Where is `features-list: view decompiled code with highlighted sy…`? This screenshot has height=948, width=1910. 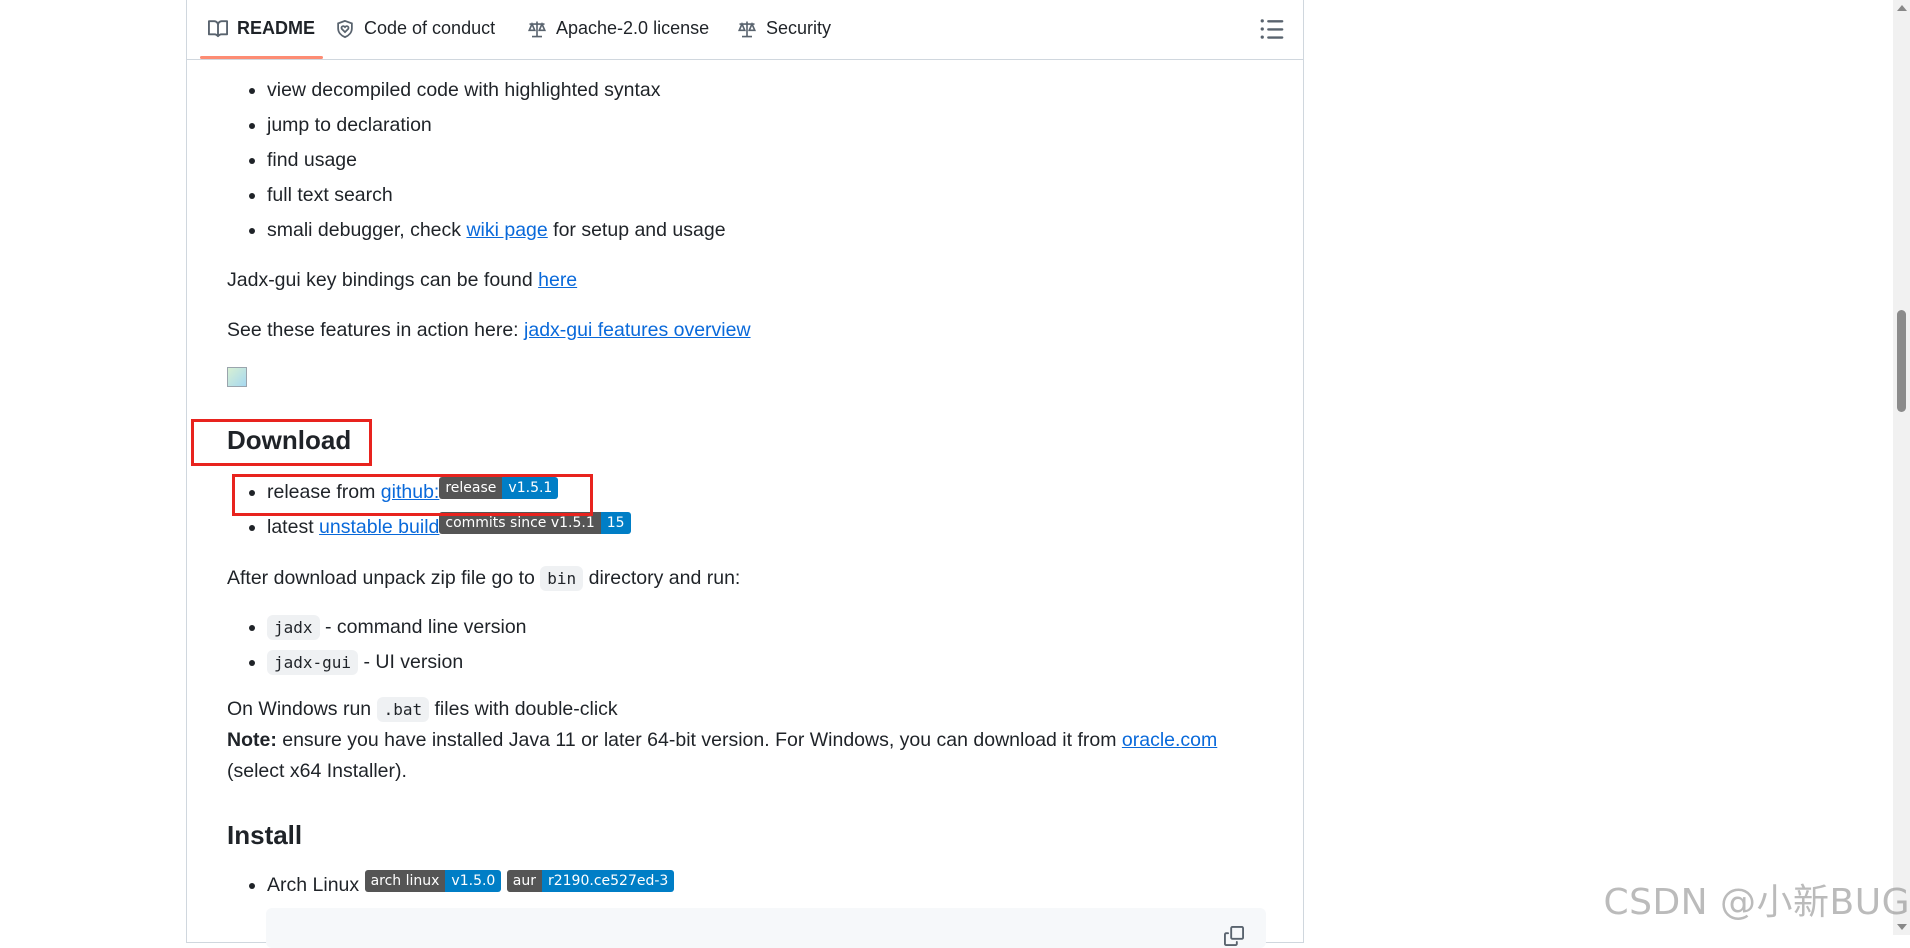
features-list: view decompiled code with highlighted sy… is located at coordinates (747, 160).